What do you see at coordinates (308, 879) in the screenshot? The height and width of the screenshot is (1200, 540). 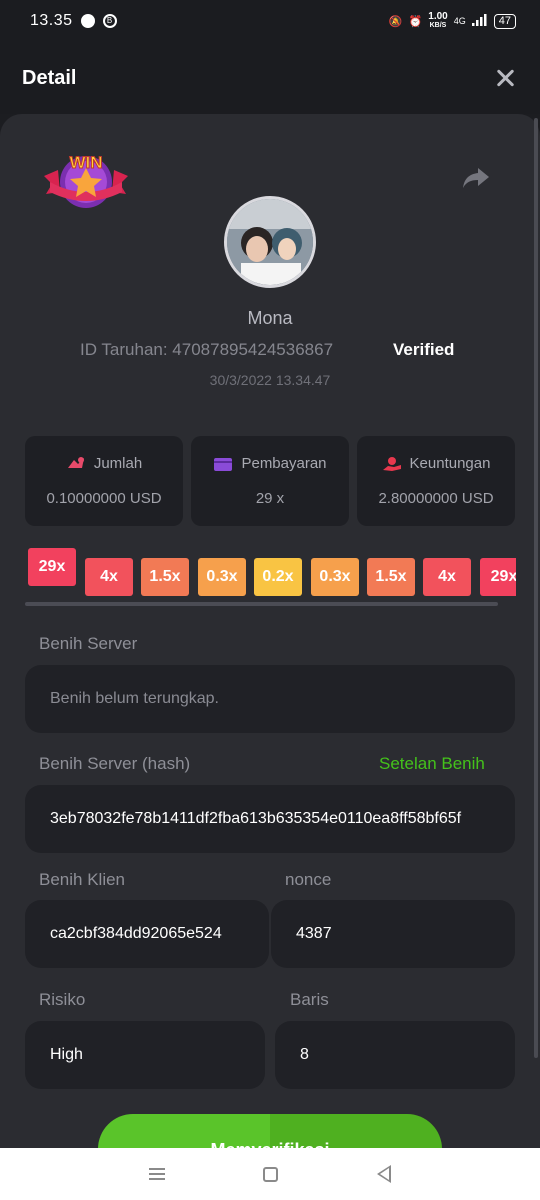 I see `nonce-label: nonce` at bounding box center [308, 879].